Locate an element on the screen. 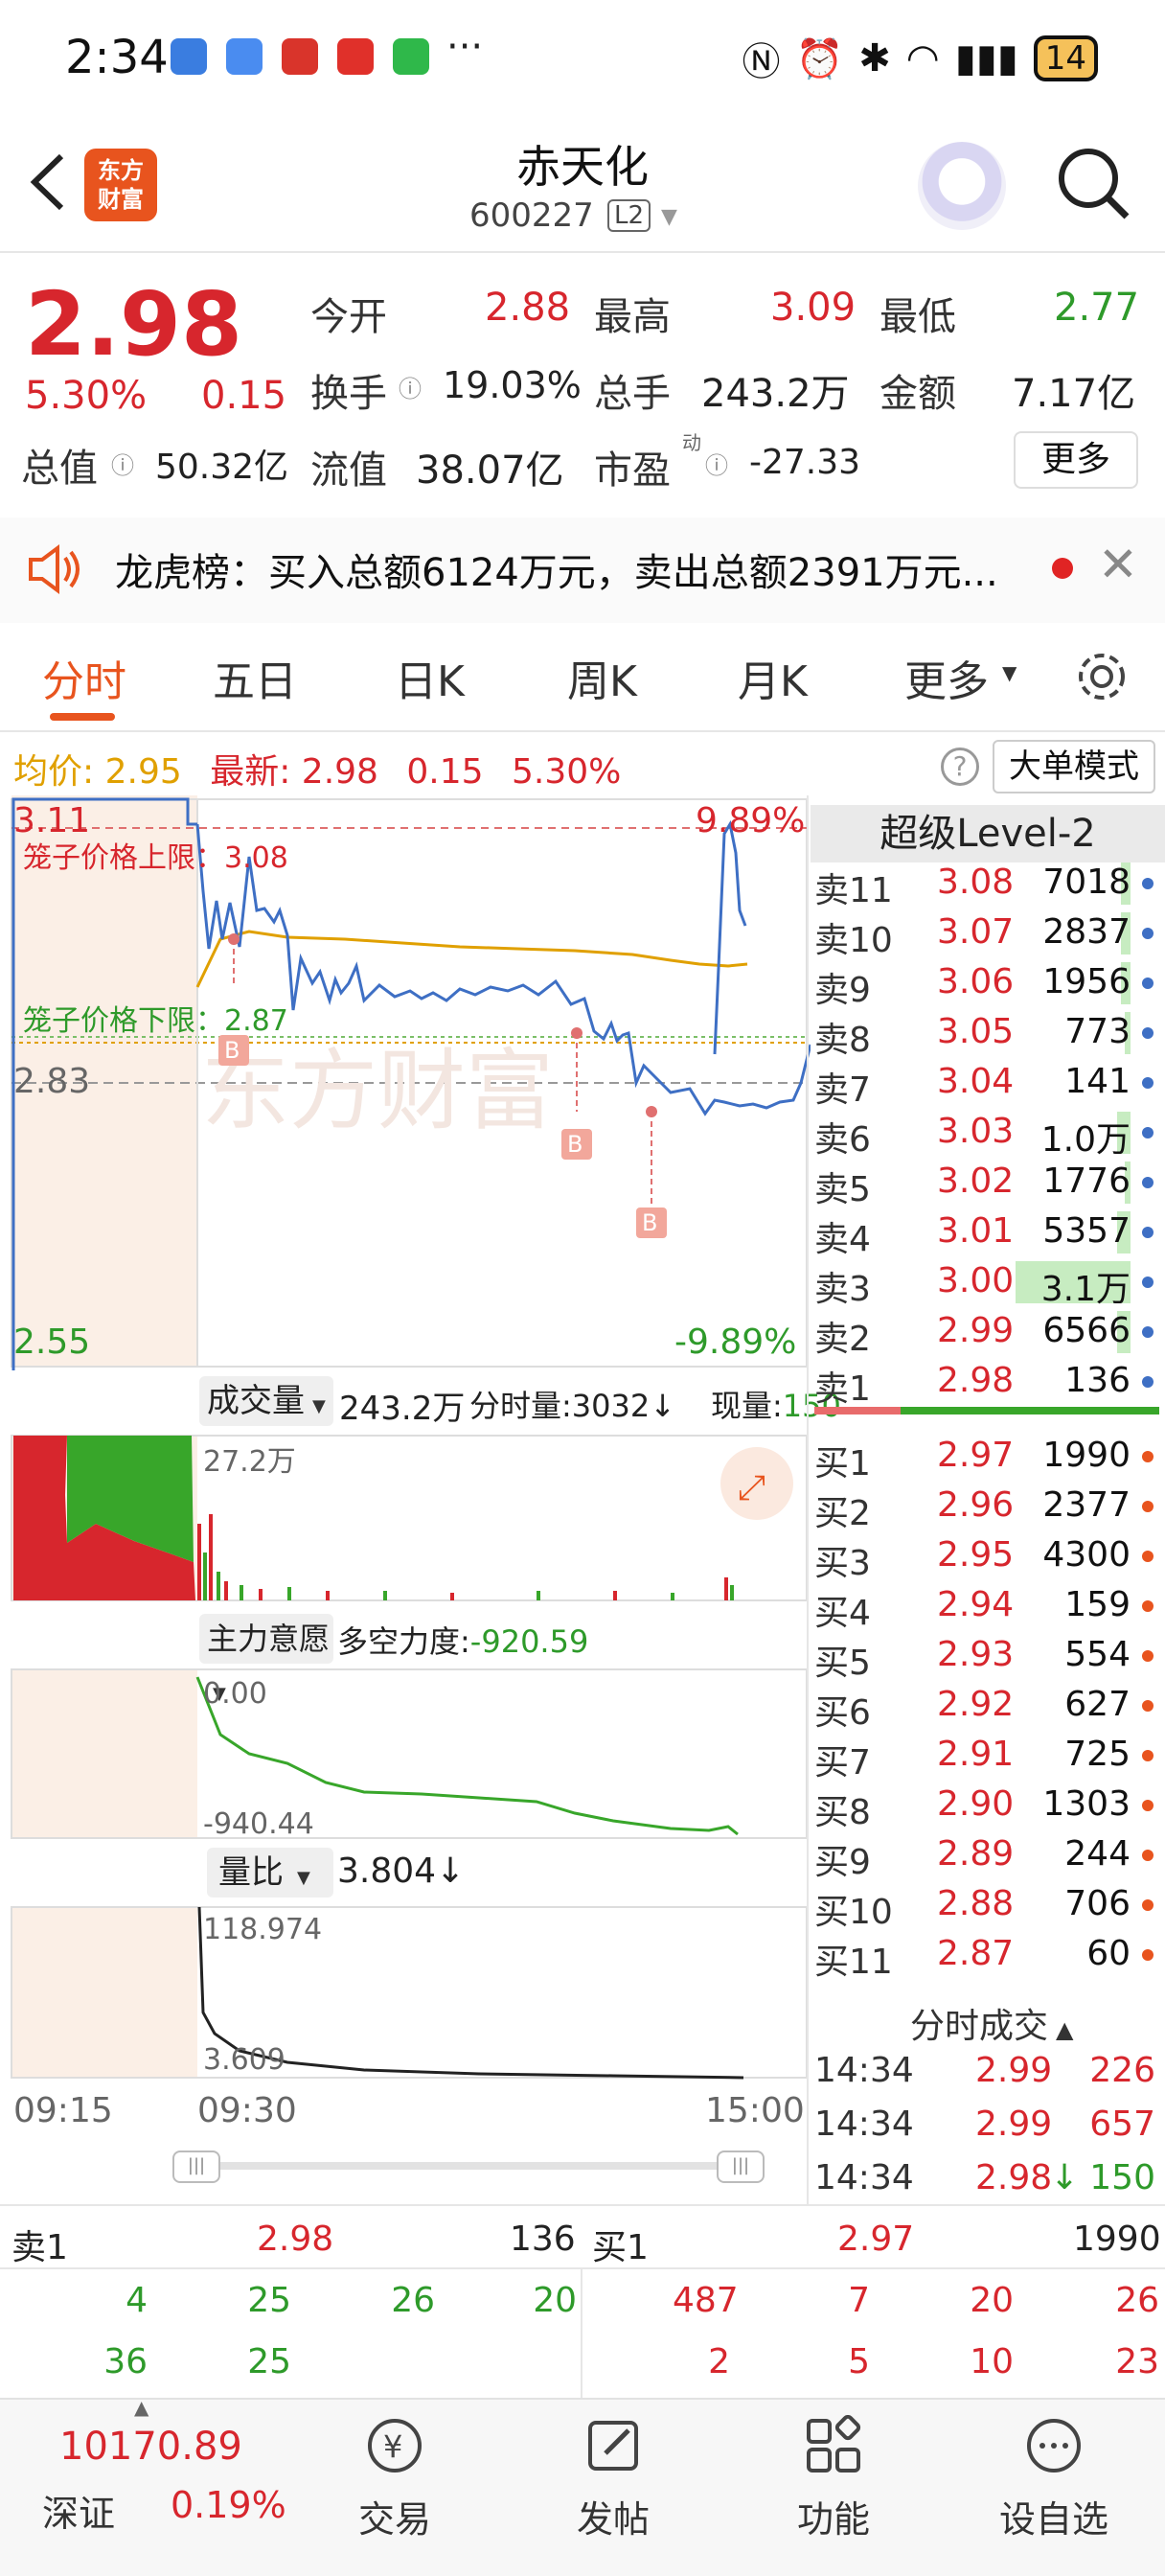 Image resolution: width=1165 pixels, height=2576 pixels. bids-row: 买8 2.90 1303 is located at coordinates (987, 1806).